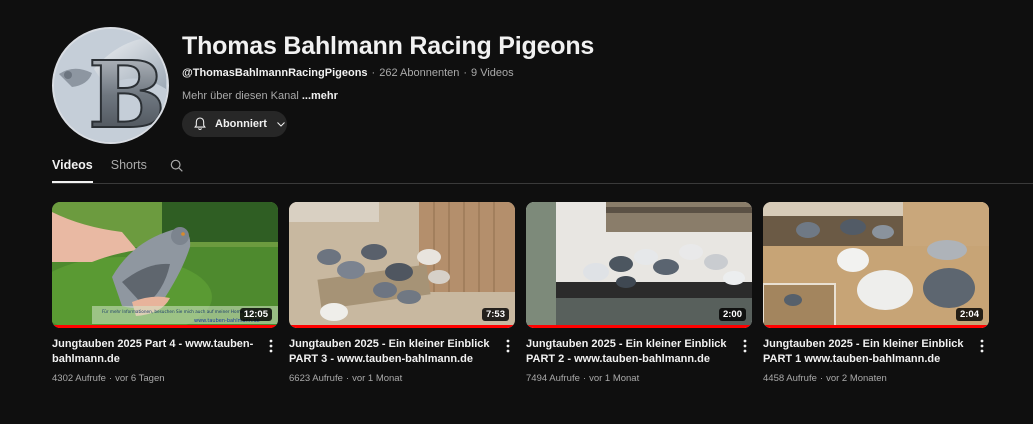  What do you see at coordinates (790, 378) in the screenshot?
I see `view-count: 4458 Aufrufe` at bounding box center [790, 378].